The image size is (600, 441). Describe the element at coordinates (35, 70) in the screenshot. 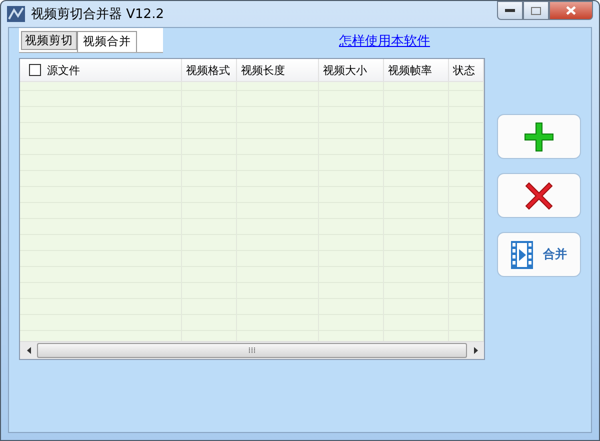

I see `select-all-checkbox` at that location.